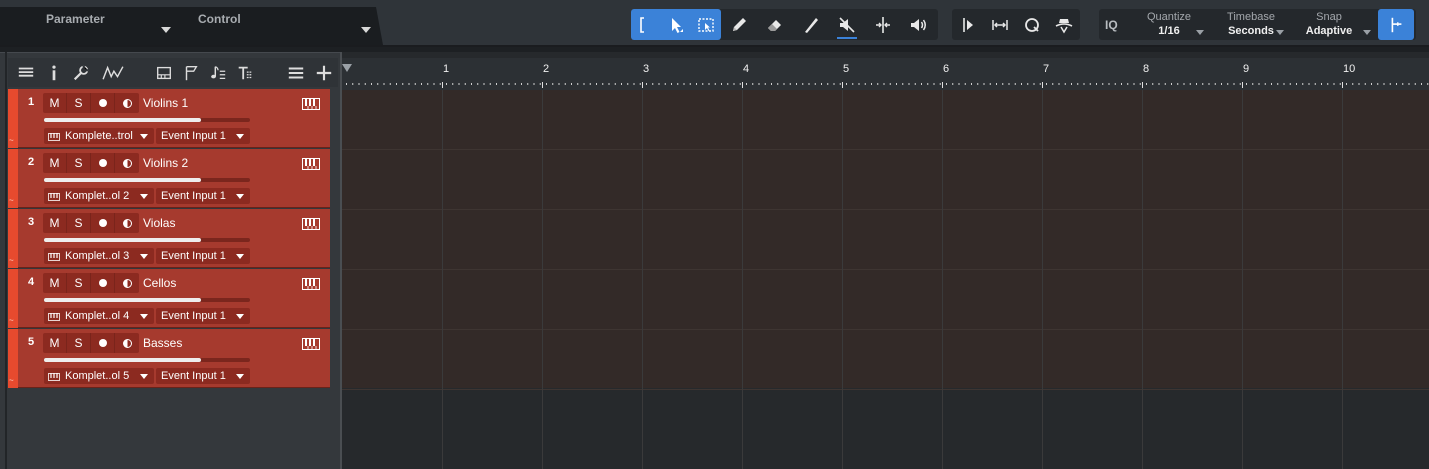  I want to click on timebase-selector: Timebase Seconds, so click(1251, 25).